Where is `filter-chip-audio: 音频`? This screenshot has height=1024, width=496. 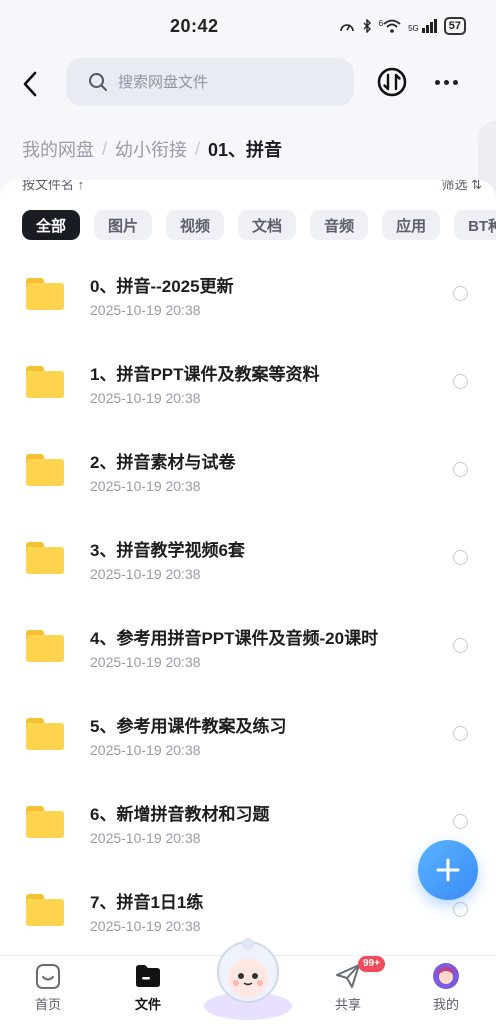 filter-chip-audio: 音频 is located at coordinates (339, 225).